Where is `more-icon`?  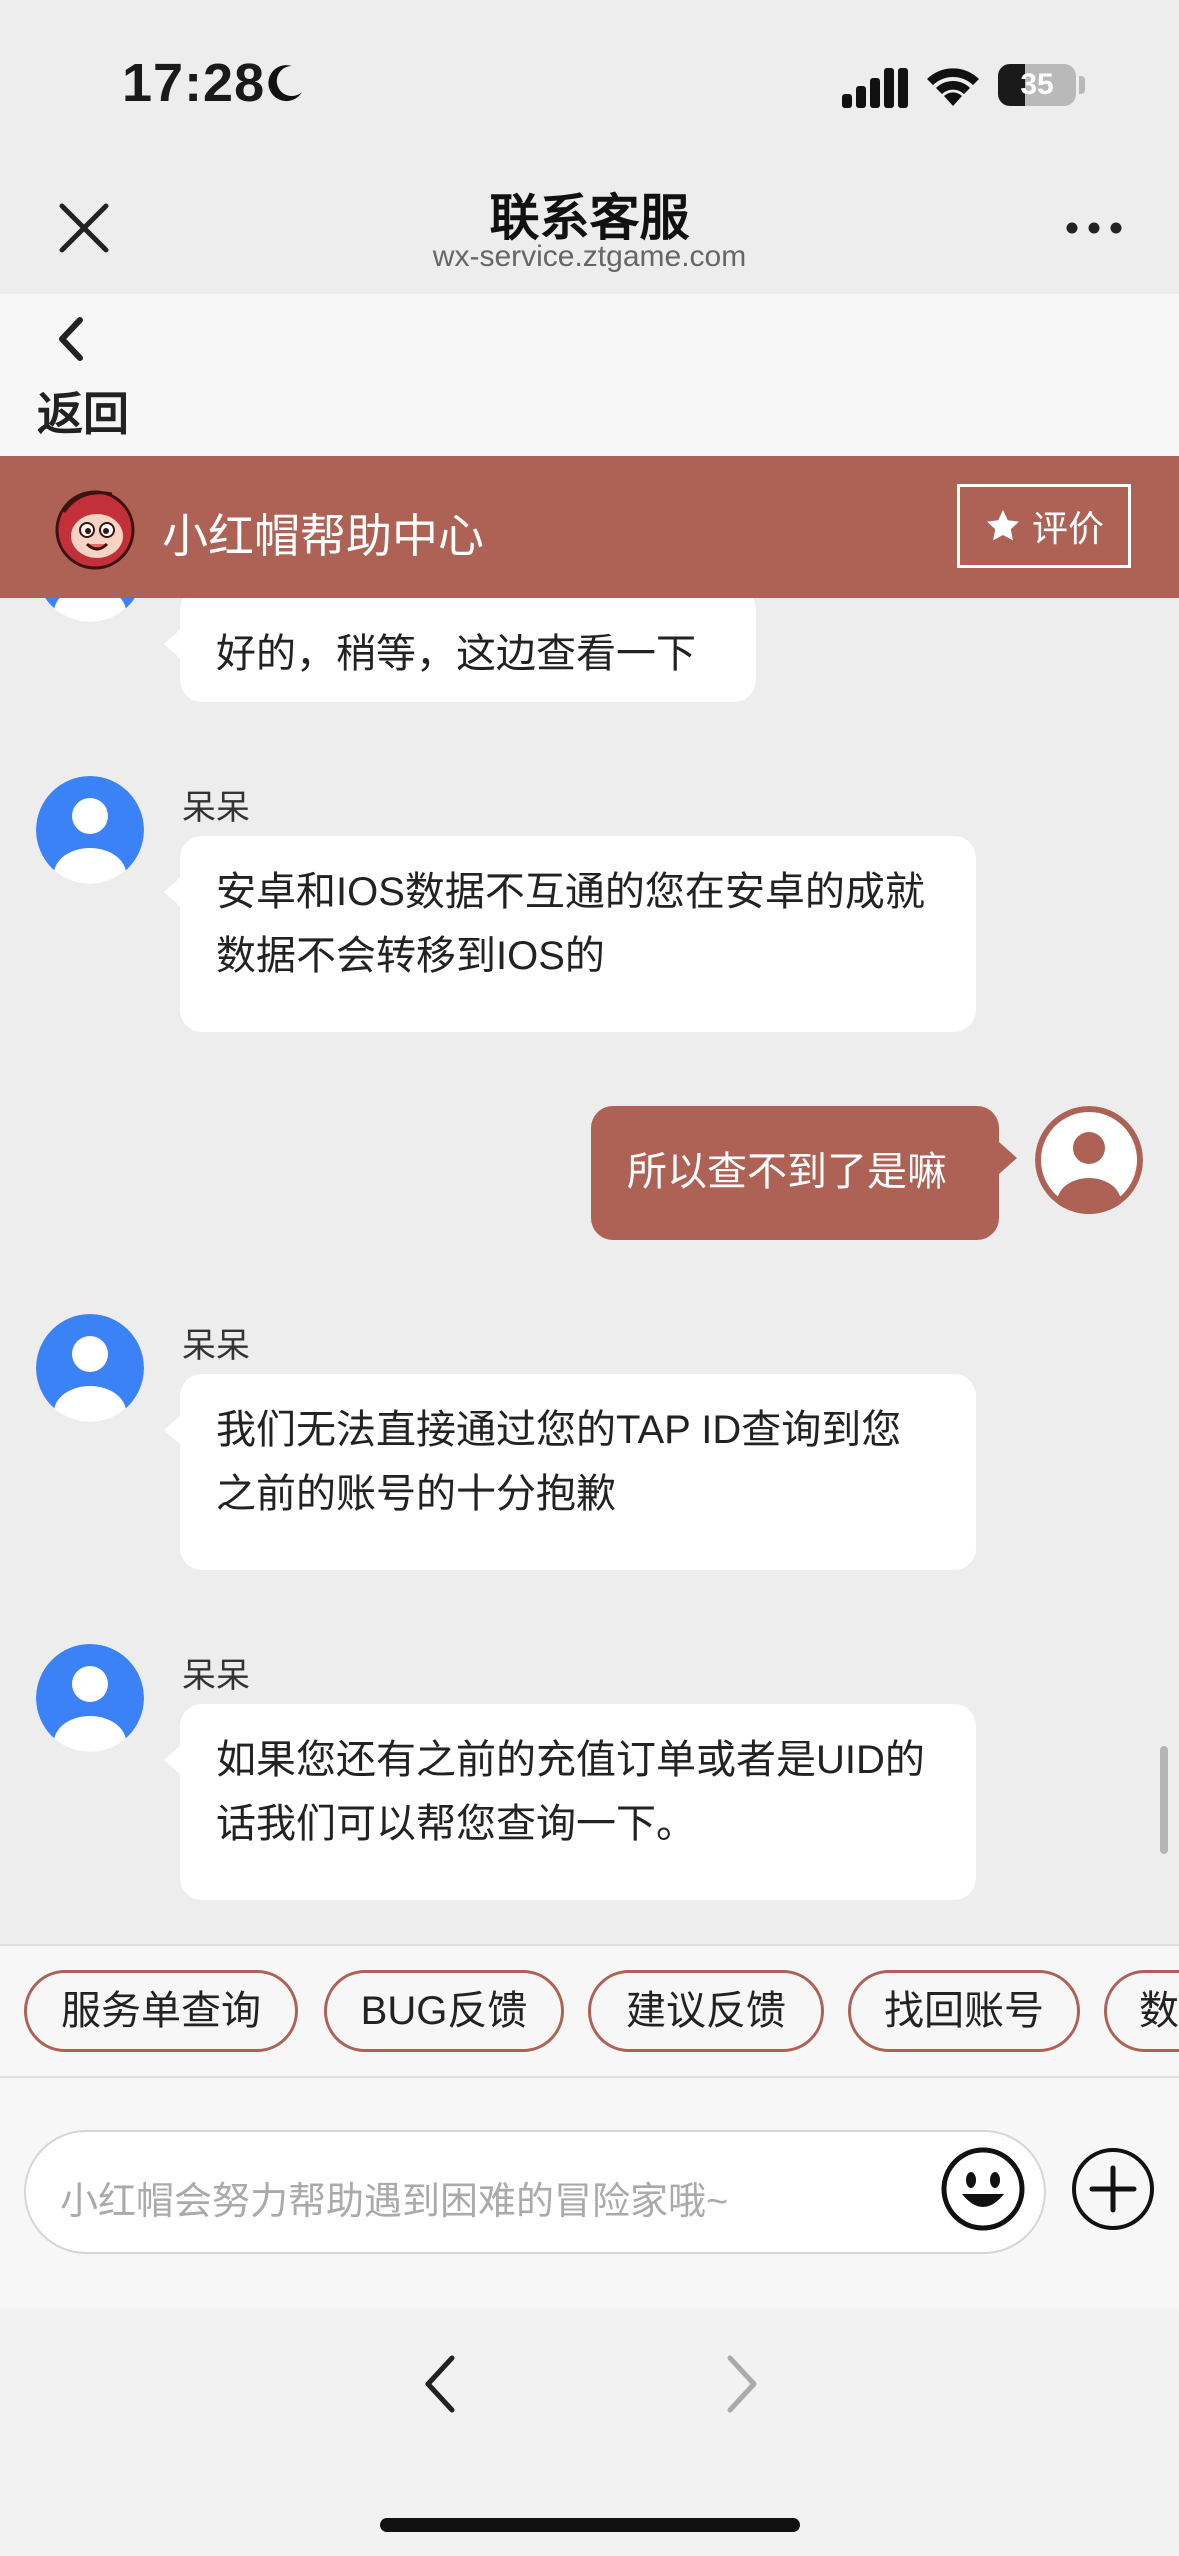 more-icon is located at coordinates (1094, 228).